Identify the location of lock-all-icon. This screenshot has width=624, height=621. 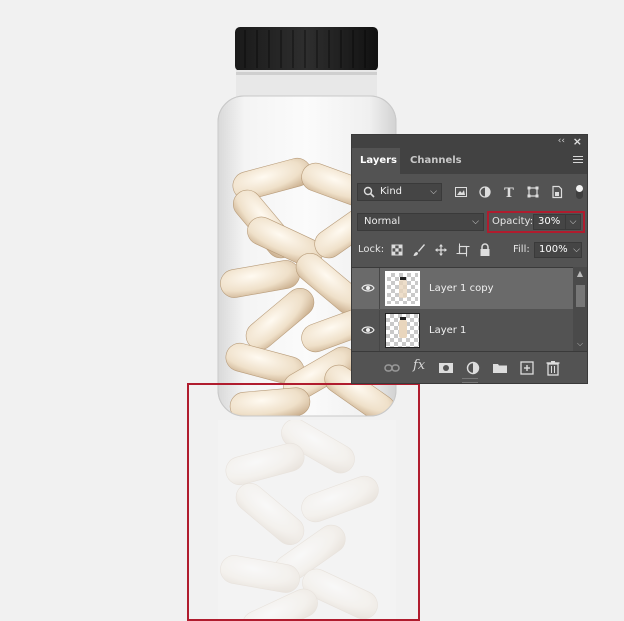
(485, 250).